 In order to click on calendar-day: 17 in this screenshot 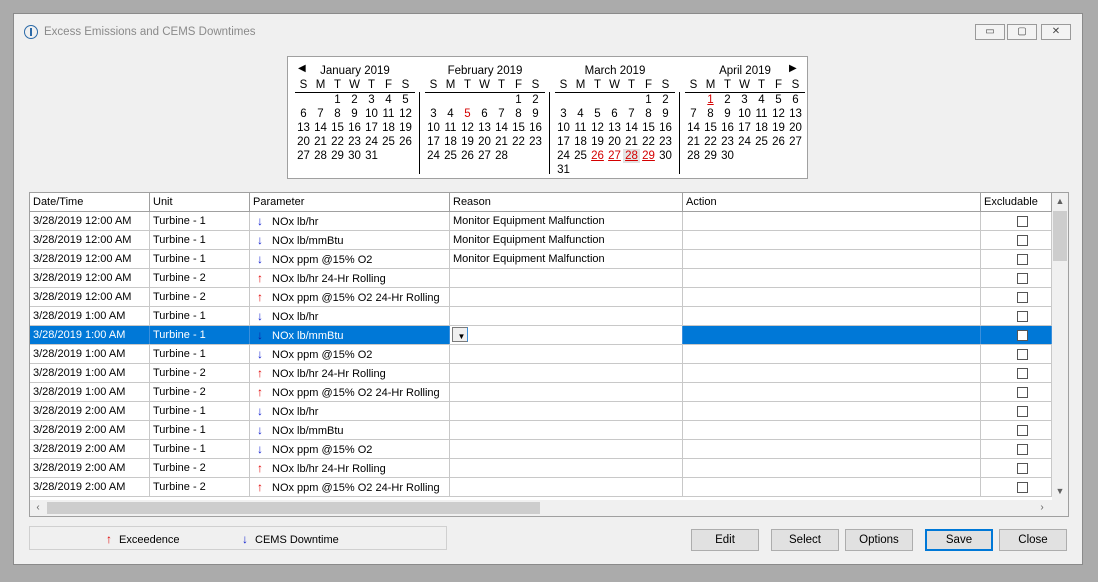, I will do `click(563, 142)`.